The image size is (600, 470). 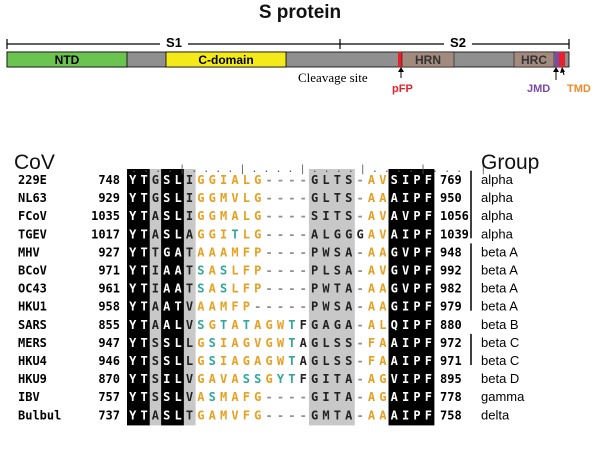 What do you see at coordinates (499, 251) in the screenshot?
I see `group-label: beta A` at bounding box center [499, 251].